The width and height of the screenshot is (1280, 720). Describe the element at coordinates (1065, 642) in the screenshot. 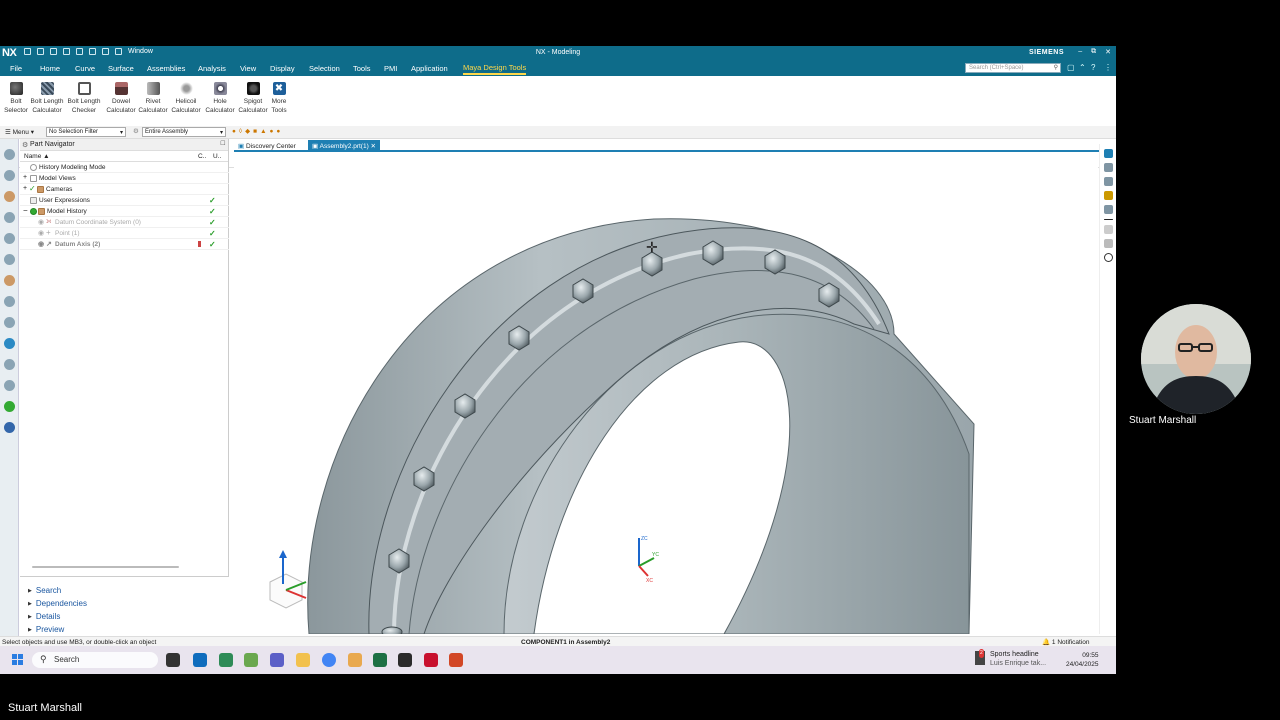

I see `notification-indicator: 🔔 1 Notification` at that location.